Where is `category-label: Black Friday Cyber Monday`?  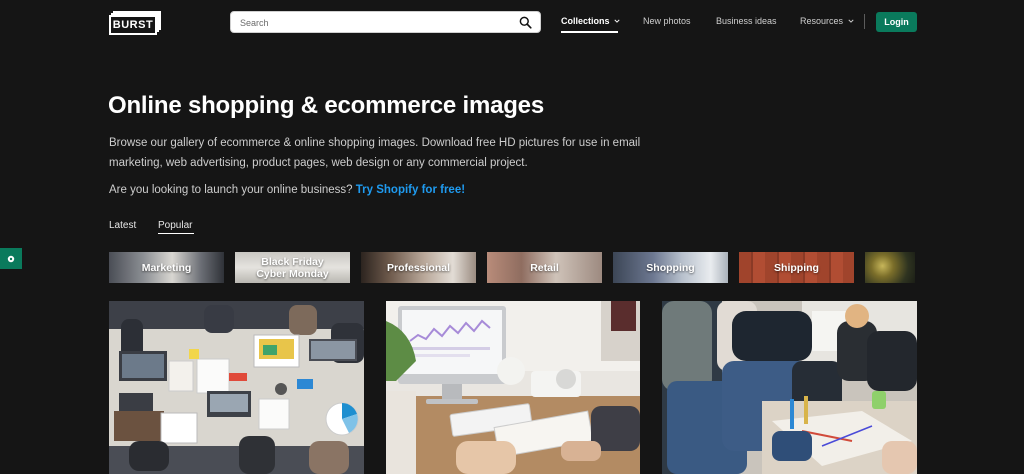
category-label: Black Friday Cyber Monday is located at coordinates (292, 267).